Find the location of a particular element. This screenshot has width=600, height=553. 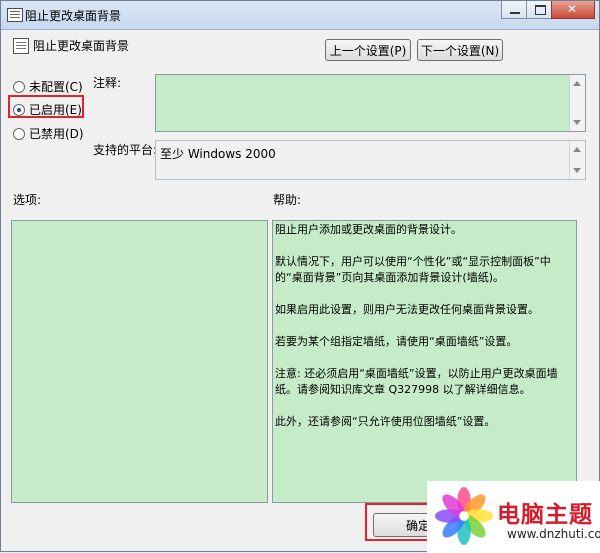

watermark-brand: 电脑主题 is located at coordinates (545, 515).